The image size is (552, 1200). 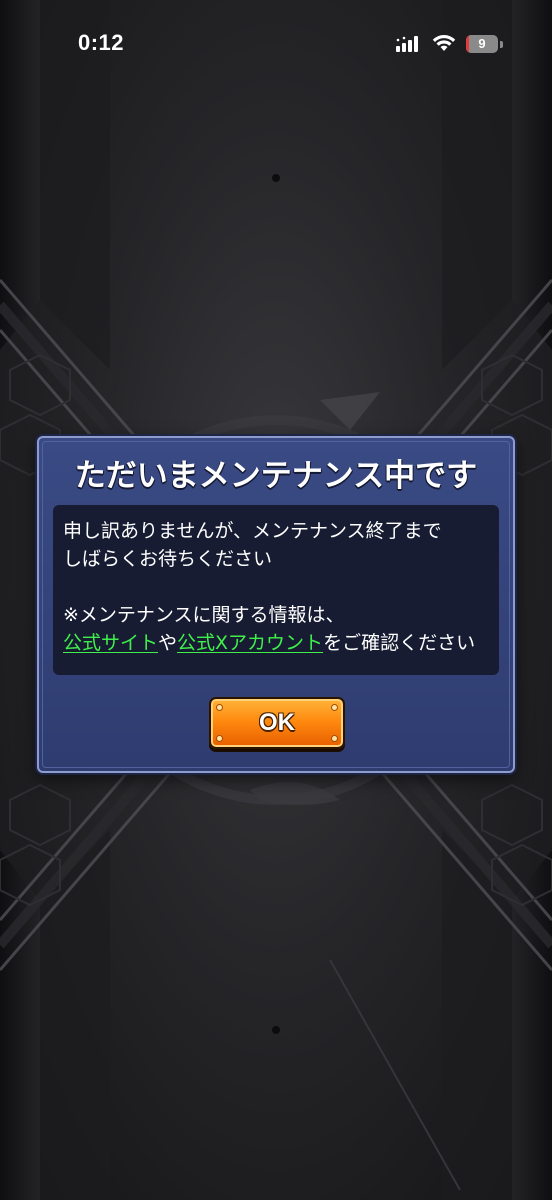 I want to click on message-line-2: しばらくお待ちください, so click(x=168, y=559).